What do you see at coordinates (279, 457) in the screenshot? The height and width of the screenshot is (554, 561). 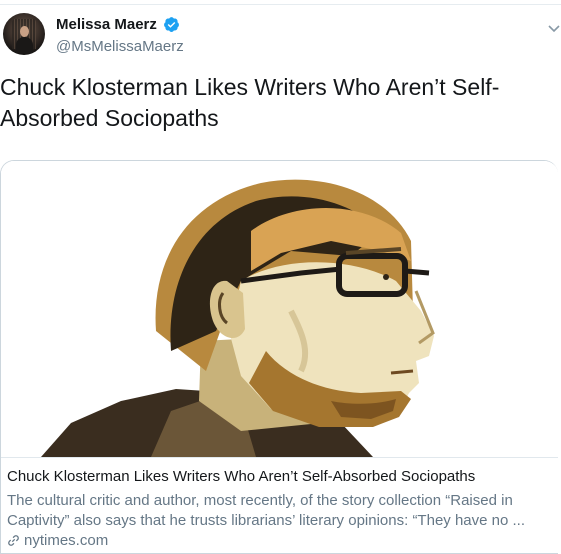 I see `card-divider` at bounding box center [279, 457].